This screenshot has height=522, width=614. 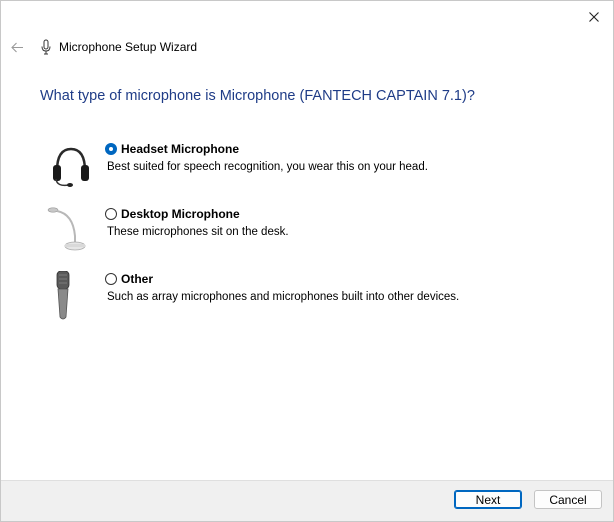 I want to click on cancel-button: Cancel, so click(x=568, y=499).